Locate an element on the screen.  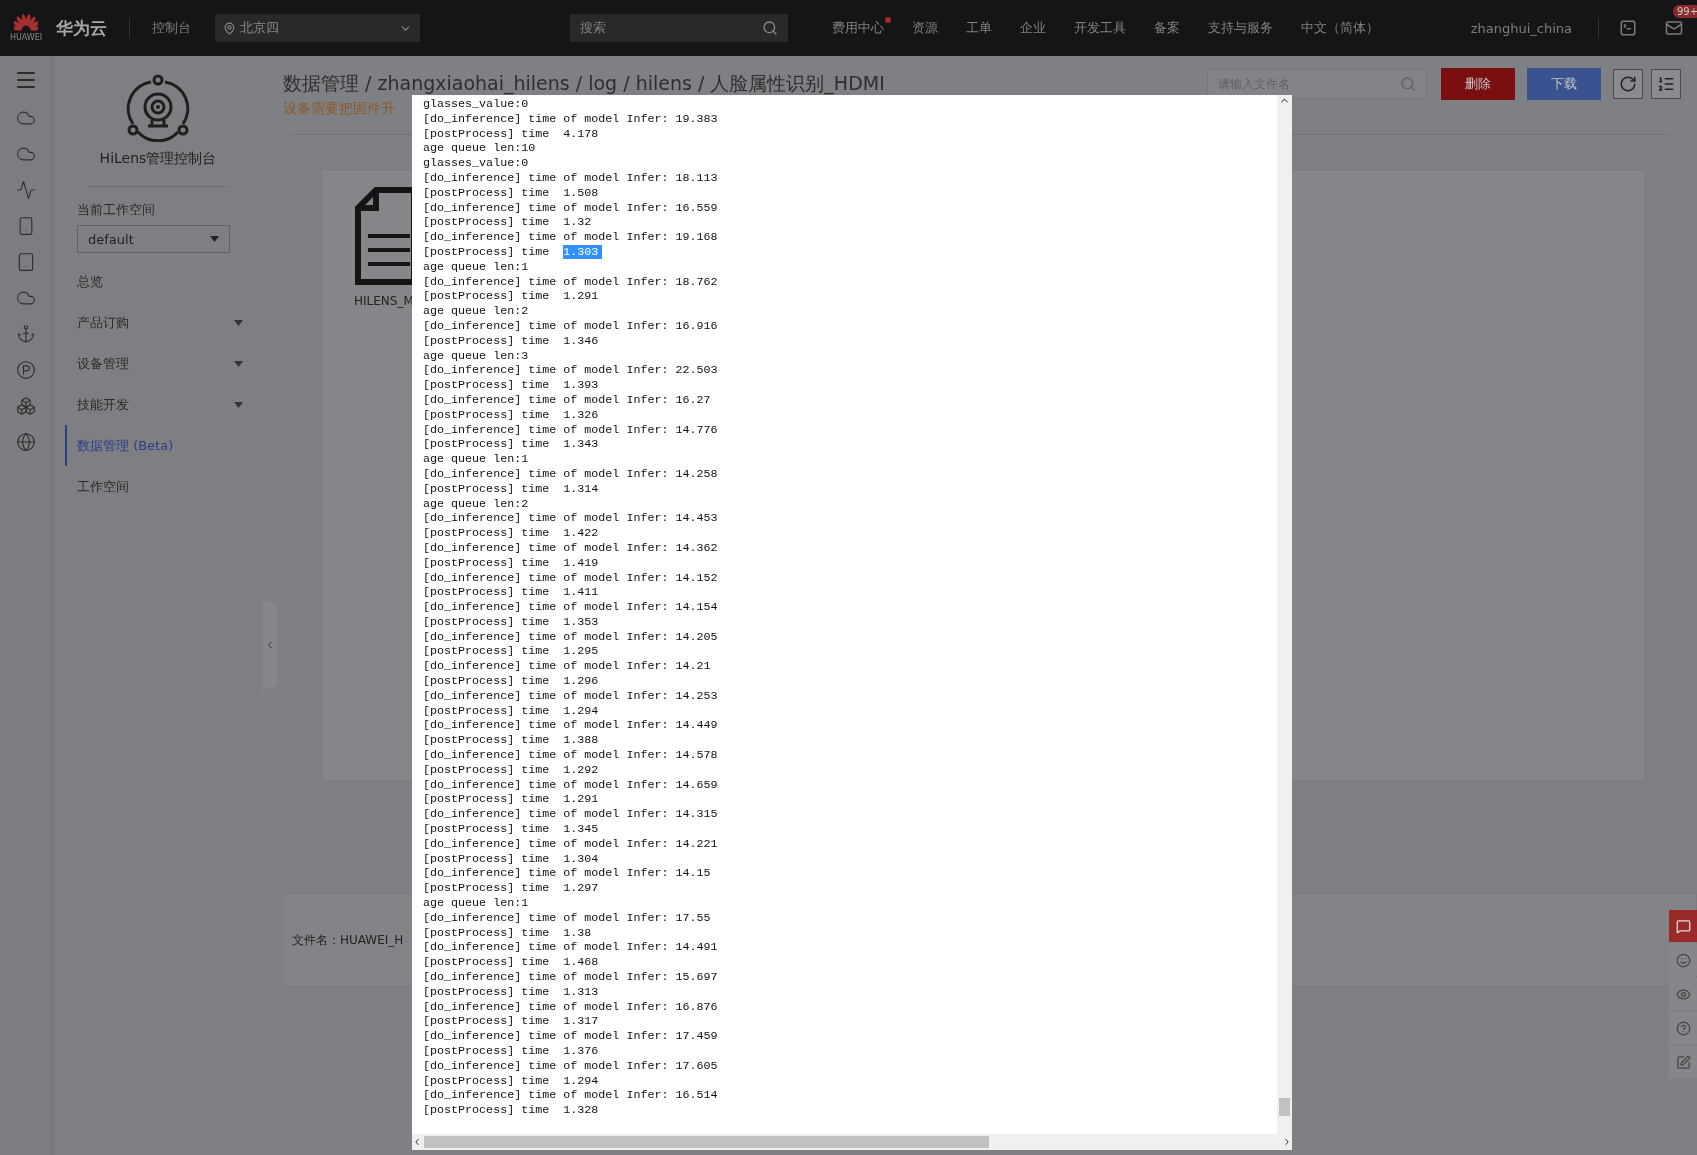
log-line: [do_inference] time of model Infer: 18.762 is located at coordinates (571, 282).